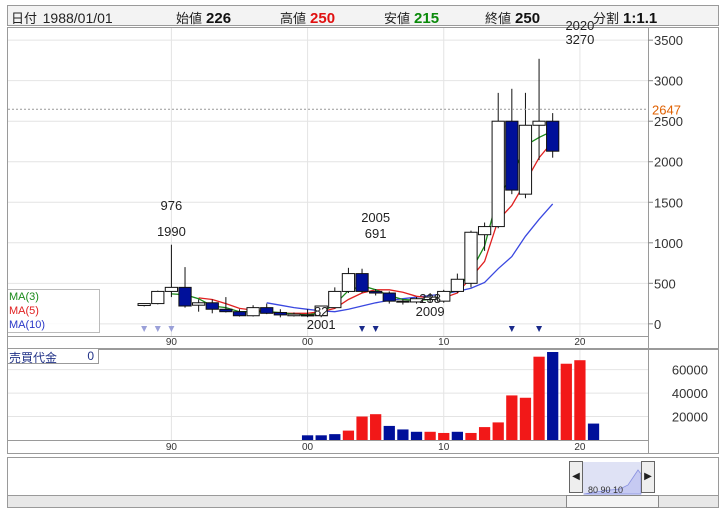 This screenshot has width=727, height=517. I want to click on volume-xaxis-frame, so click(328, 447).